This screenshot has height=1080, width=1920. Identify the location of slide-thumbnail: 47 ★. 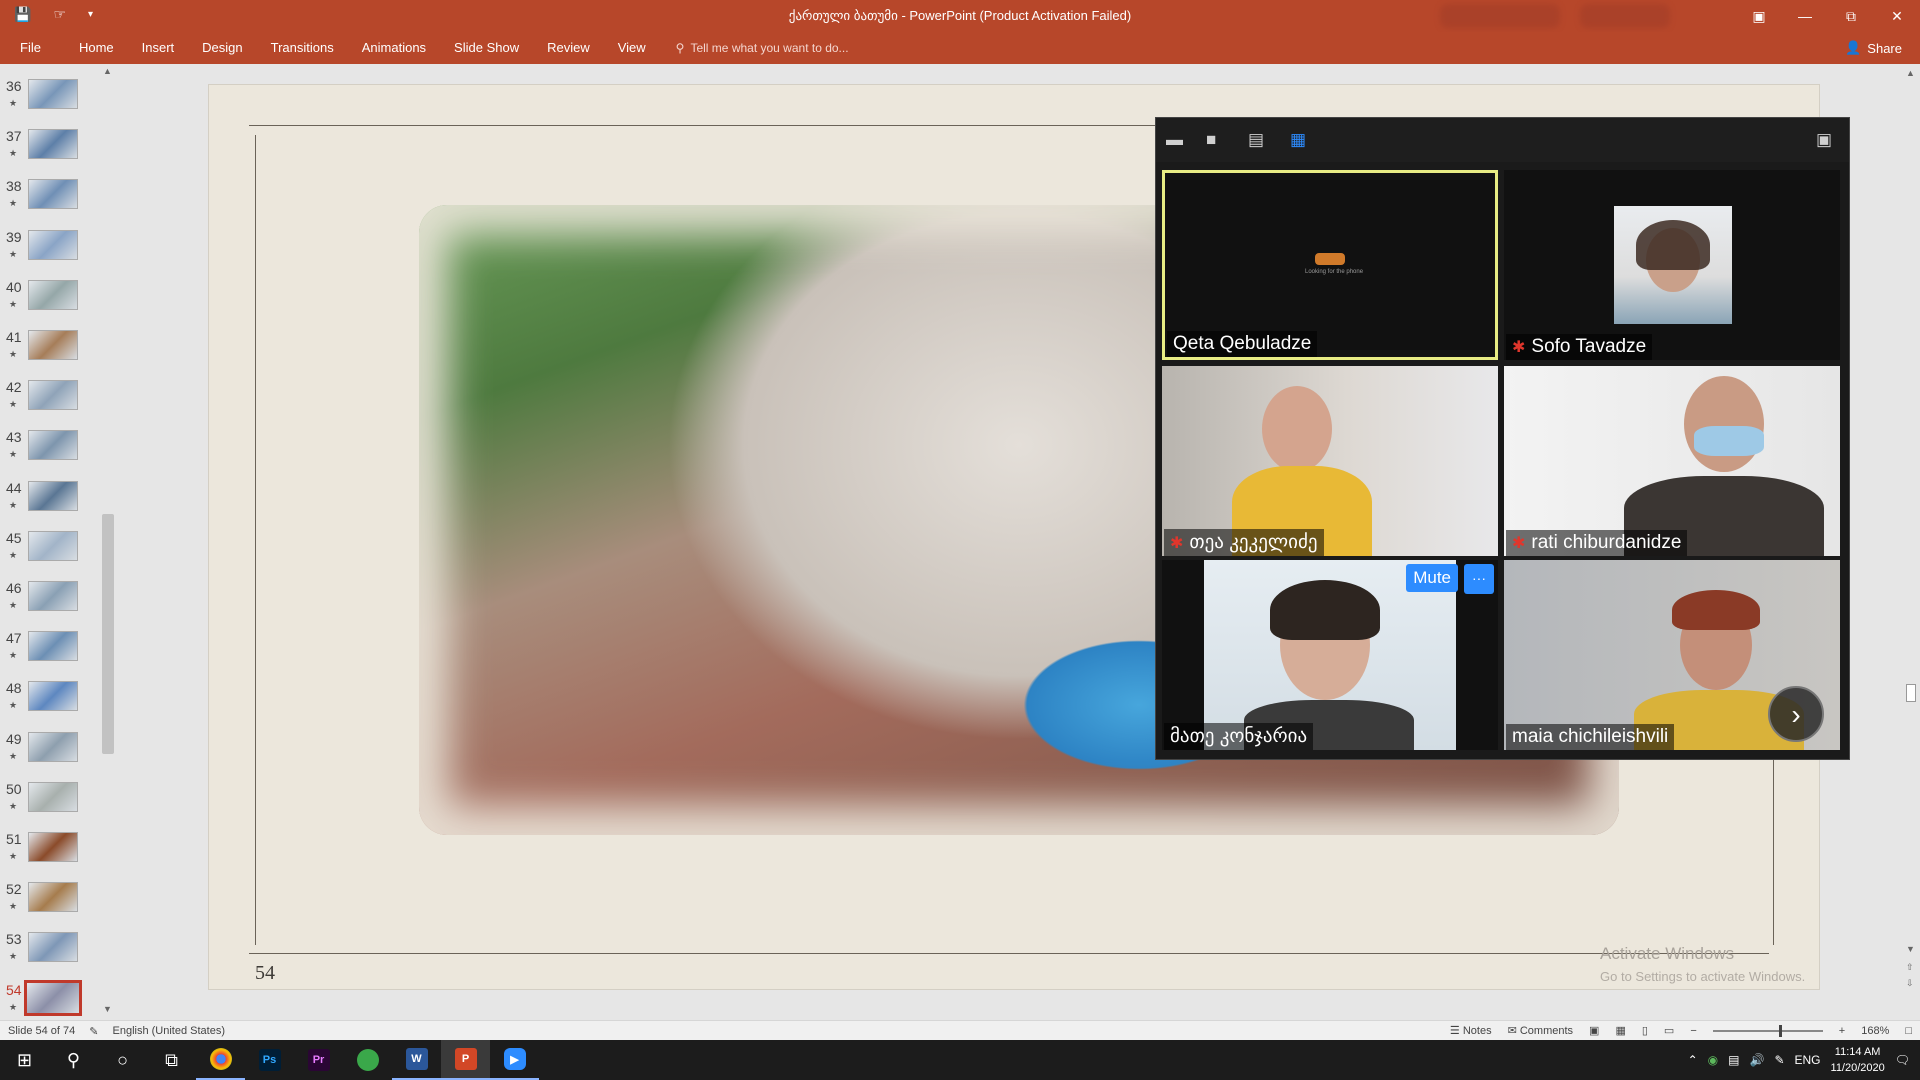
(50, 651).